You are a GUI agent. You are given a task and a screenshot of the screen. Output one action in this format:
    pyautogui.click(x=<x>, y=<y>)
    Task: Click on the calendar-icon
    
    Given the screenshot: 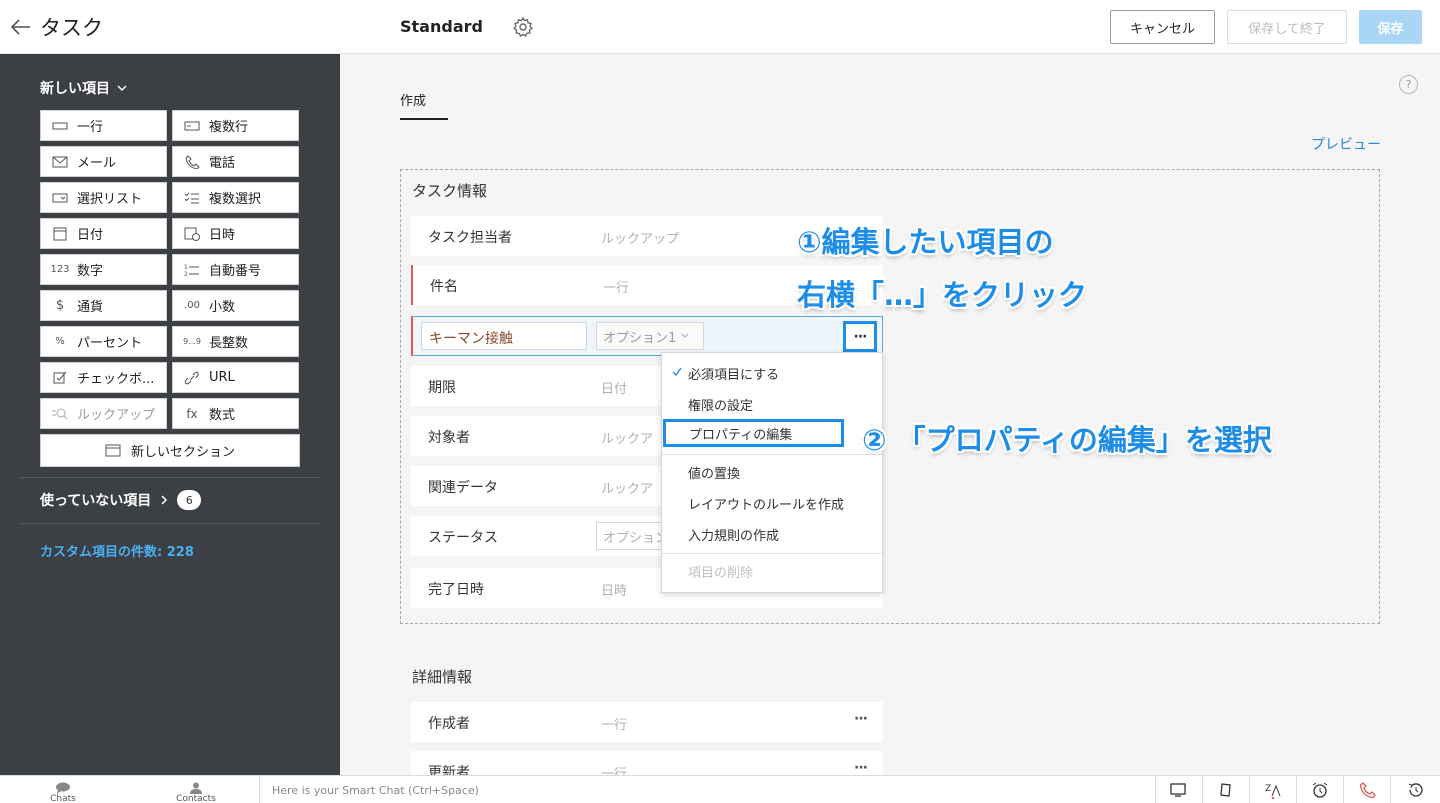 What is the action you would take?
    pyautogui.click(x=60, y=233)
    